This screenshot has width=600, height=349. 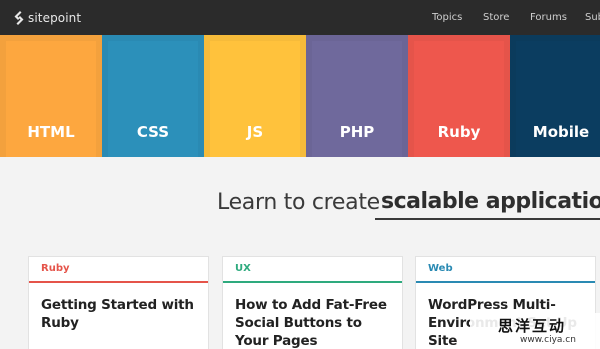 What do you see at coordinates (548, 340) in the screenshot?
I see `watermark-url: www.ciya.cn` at bounding box center [548, 340].